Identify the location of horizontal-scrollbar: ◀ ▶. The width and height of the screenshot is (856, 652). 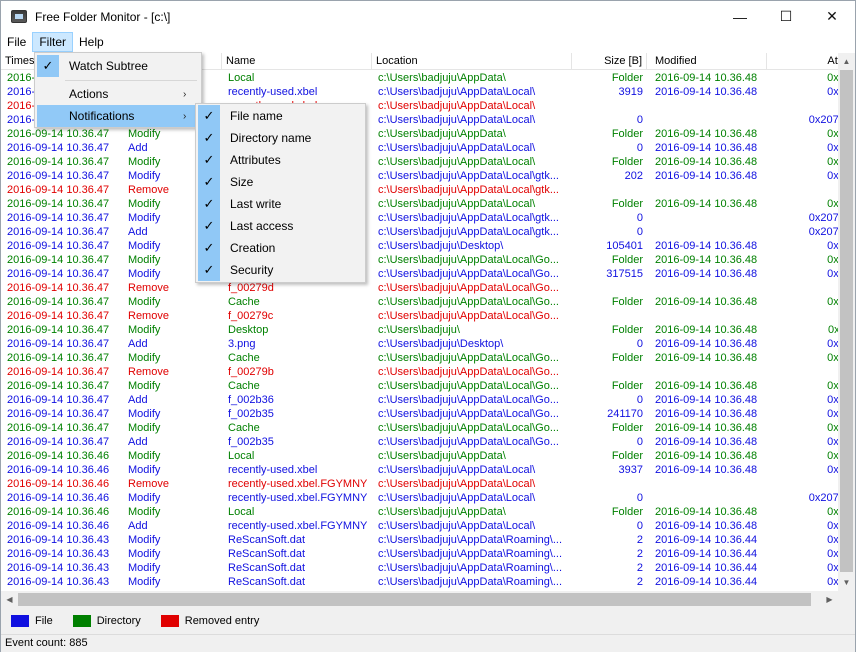
(428, 599).